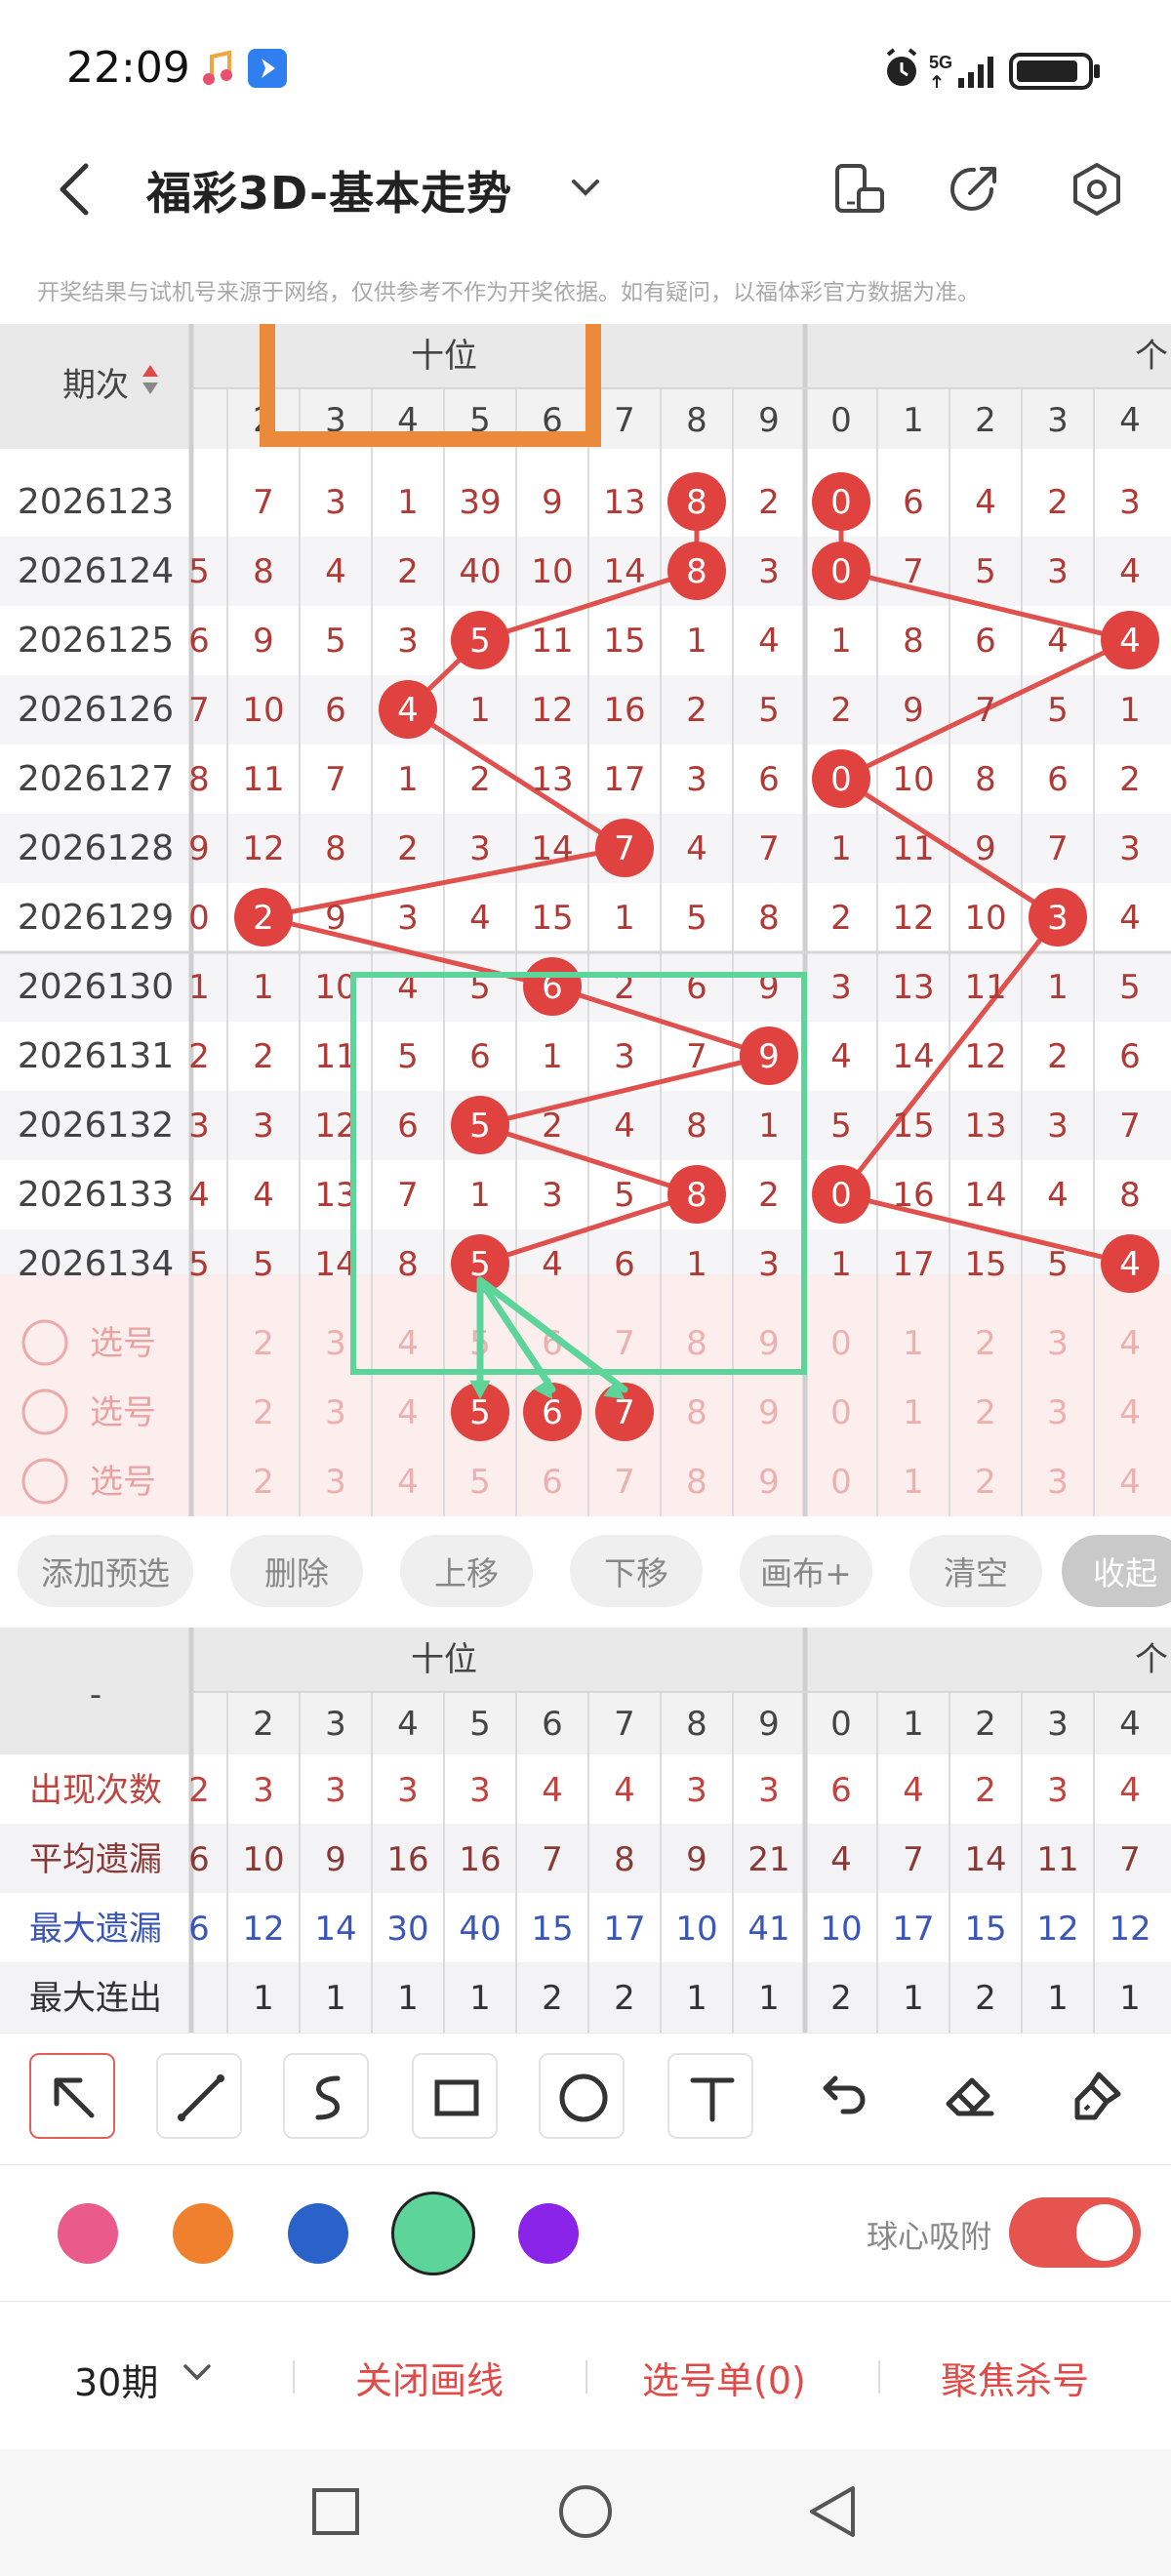  What do you see at coordinates (318, 2233) in the screenshot?
I see `blue-swatch` at bounding box center [318, 2233].